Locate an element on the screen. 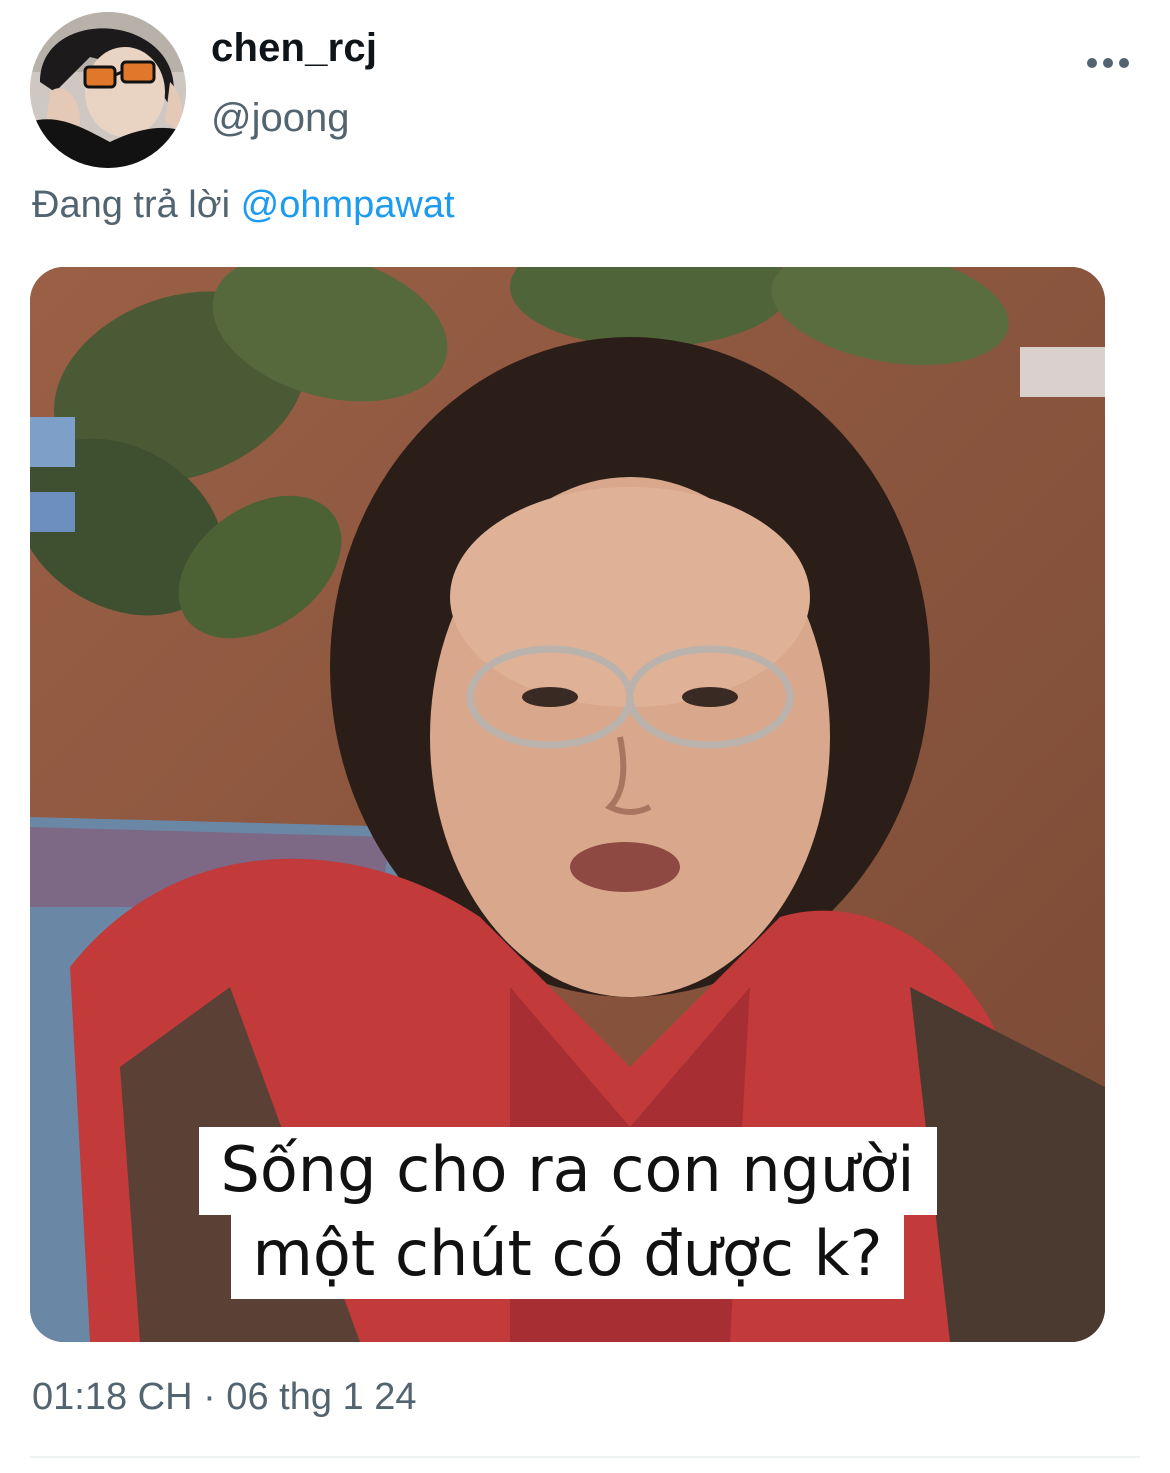  caption-line-2: một chút có được k? is located at coordinates (567, 1255).